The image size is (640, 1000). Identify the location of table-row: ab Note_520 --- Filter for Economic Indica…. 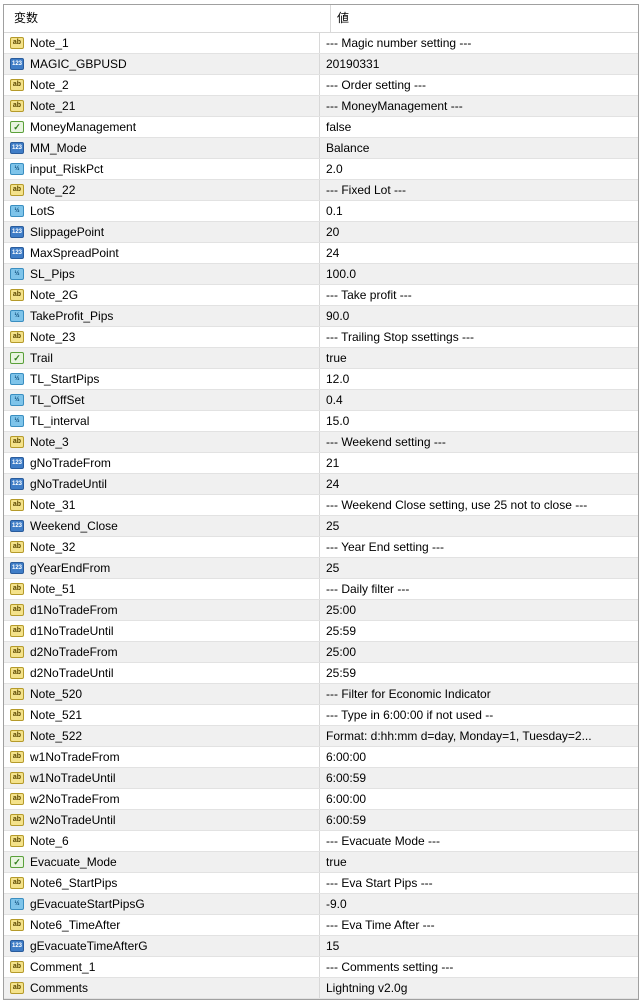
(321, 694).